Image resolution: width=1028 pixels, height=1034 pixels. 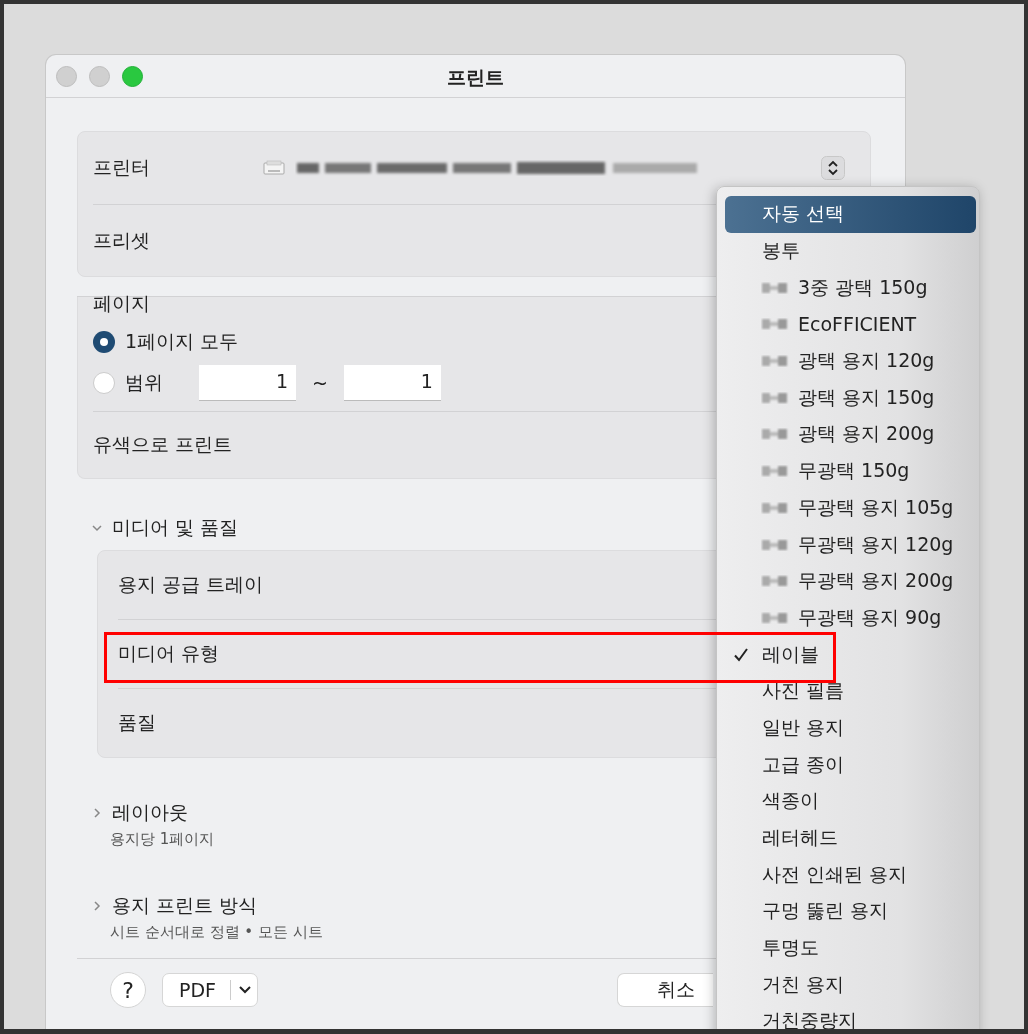 I want to click on menu-item-label: 색종이, so click(x=790, y=801).